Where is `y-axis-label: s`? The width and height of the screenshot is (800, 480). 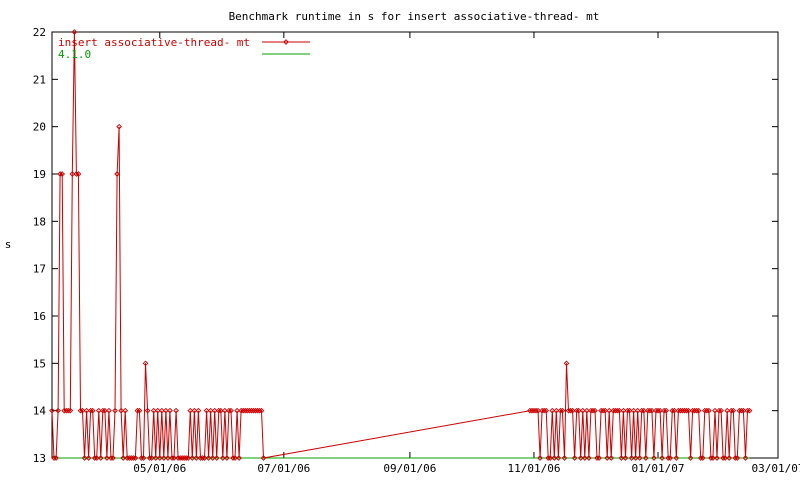 y-axis-label: s is located at coordinates (8, 244).